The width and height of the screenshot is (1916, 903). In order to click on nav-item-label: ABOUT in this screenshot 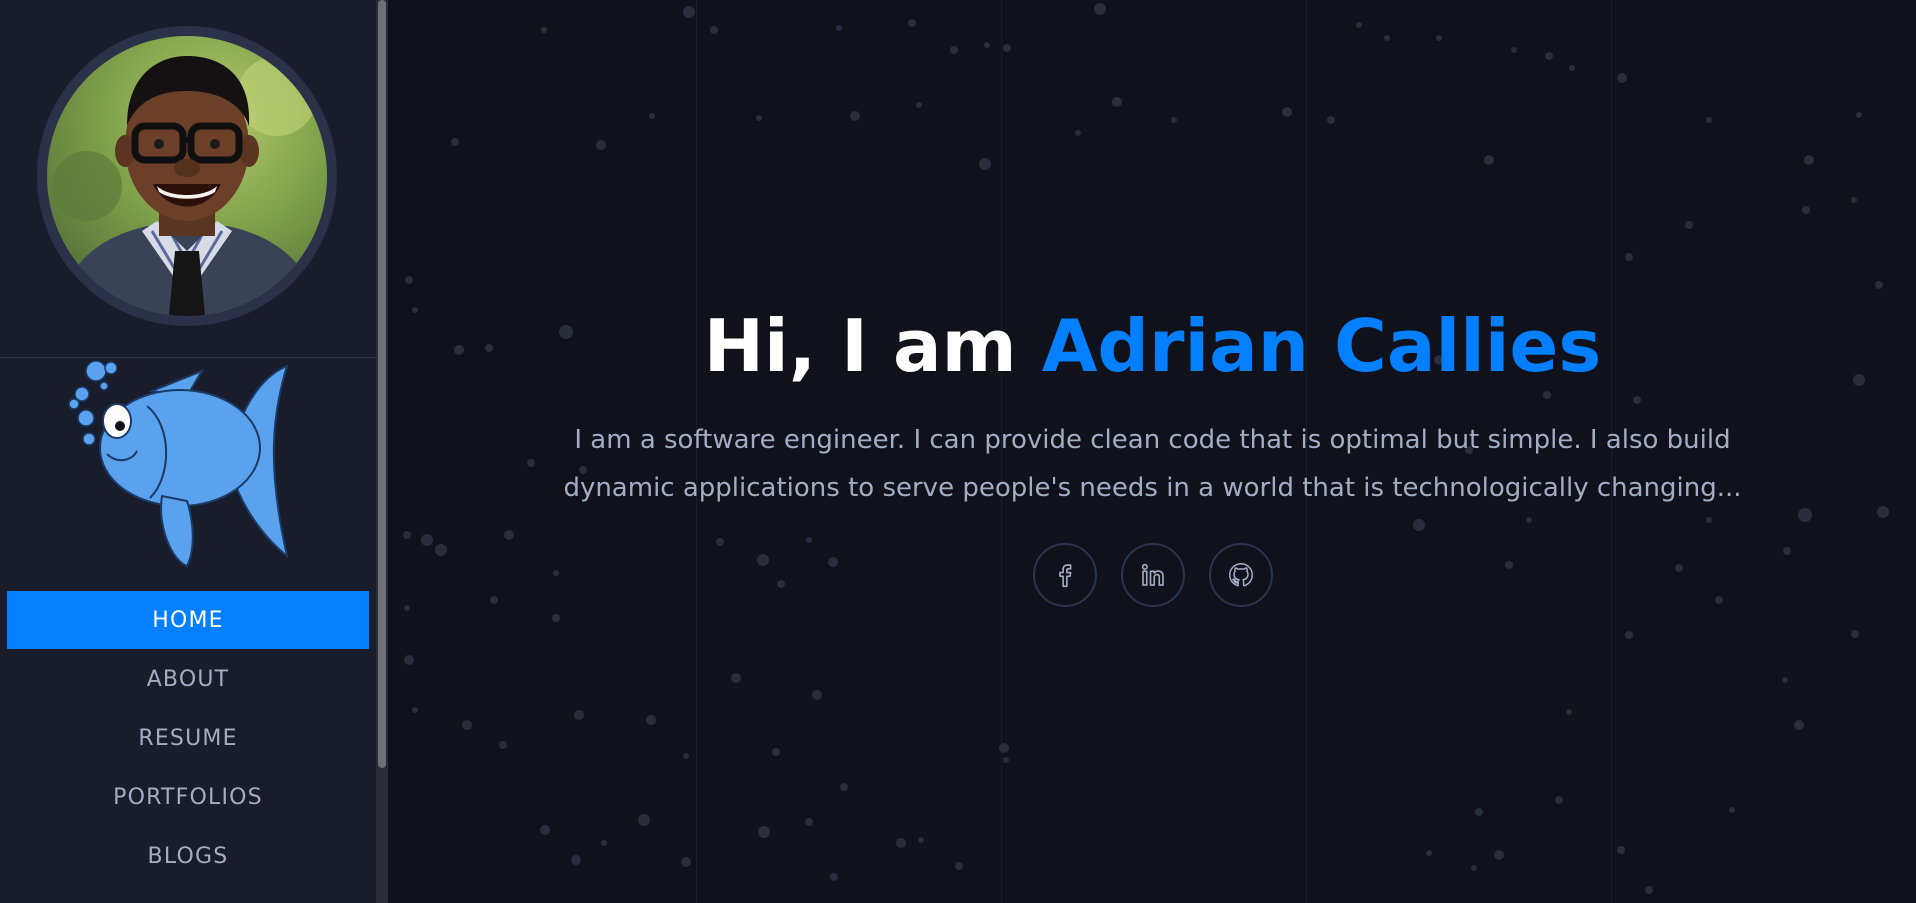, I will do `click(188, 679)`.